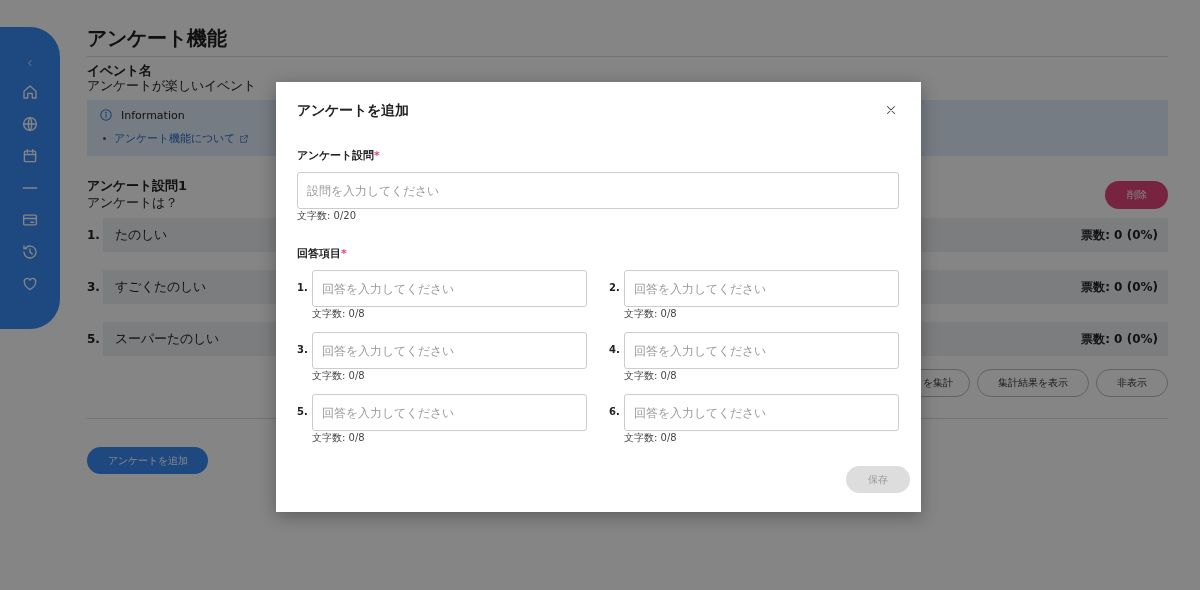  I want to click on question-input: 設問を入力してください, so click(598, 190).